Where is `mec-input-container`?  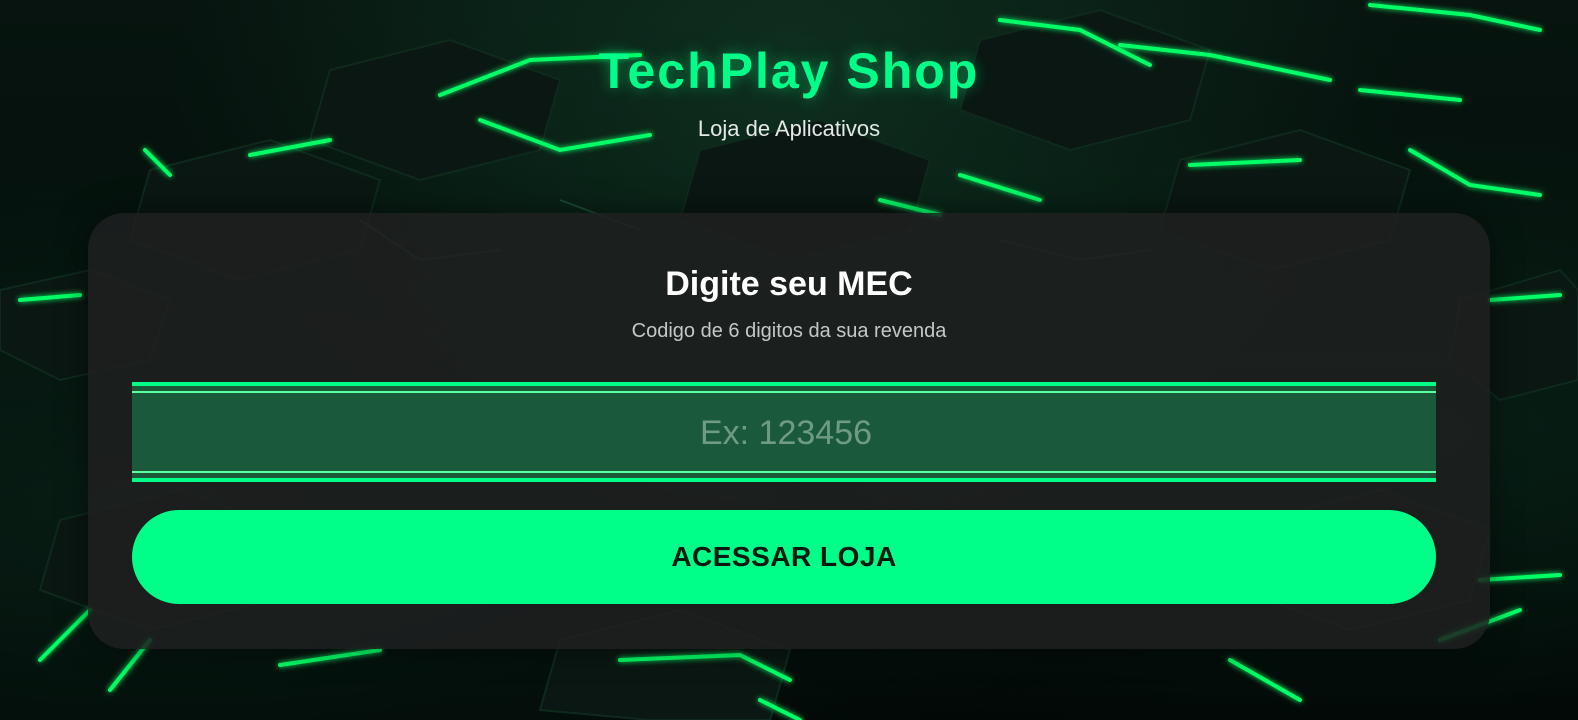
mec-input-container is located at coordinates (786, 432).